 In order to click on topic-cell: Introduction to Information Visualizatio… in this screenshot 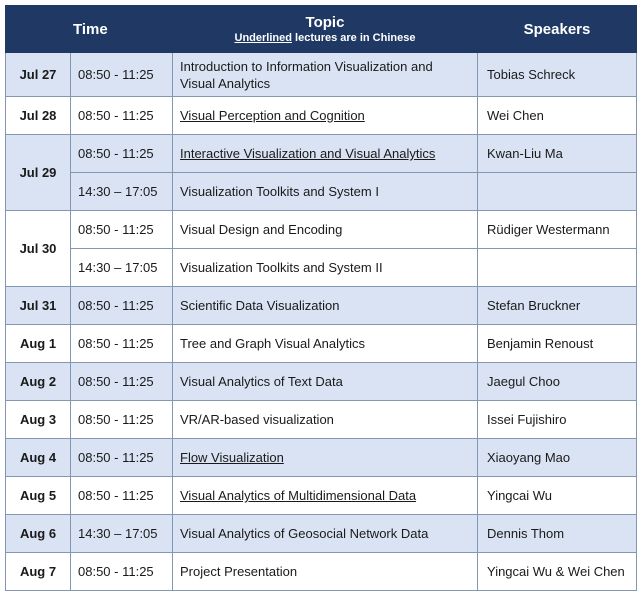, I will do `click(325, 74)`.